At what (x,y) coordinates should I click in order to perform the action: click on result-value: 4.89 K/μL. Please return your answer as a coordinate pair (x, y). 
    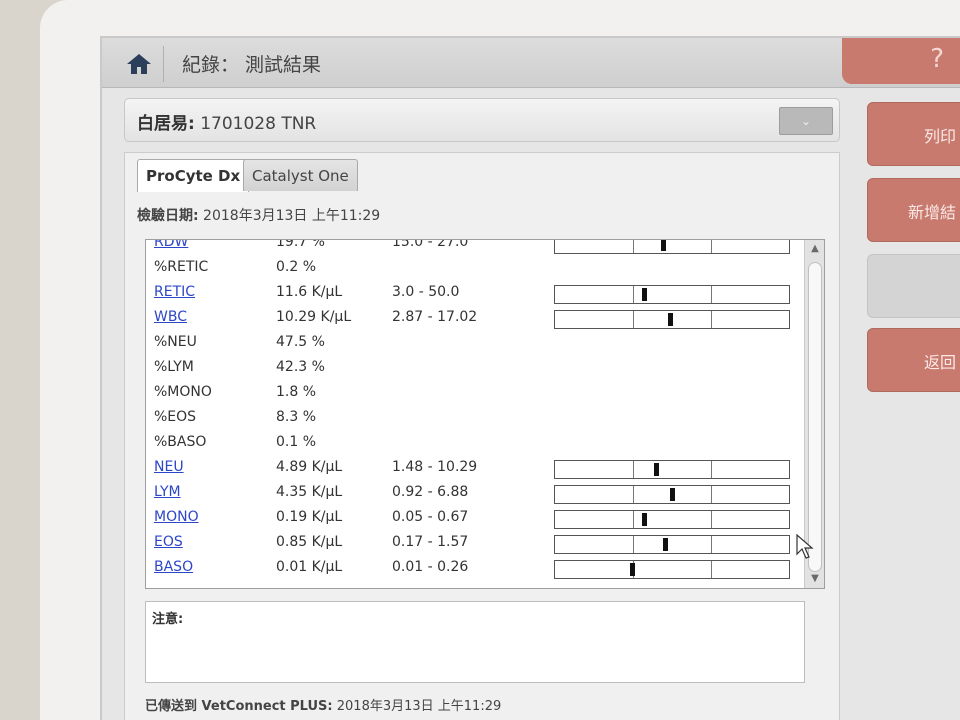
    Looking at the image, I should click on (309, 467).